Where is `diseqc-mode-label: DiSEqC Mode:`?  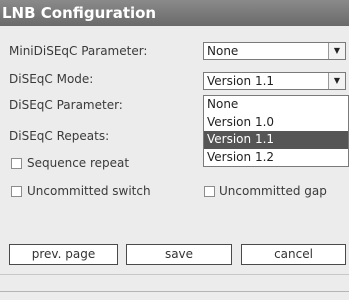 diseqc-mode-label: DiSEqC Mode: is located at coordinates (51, 79).